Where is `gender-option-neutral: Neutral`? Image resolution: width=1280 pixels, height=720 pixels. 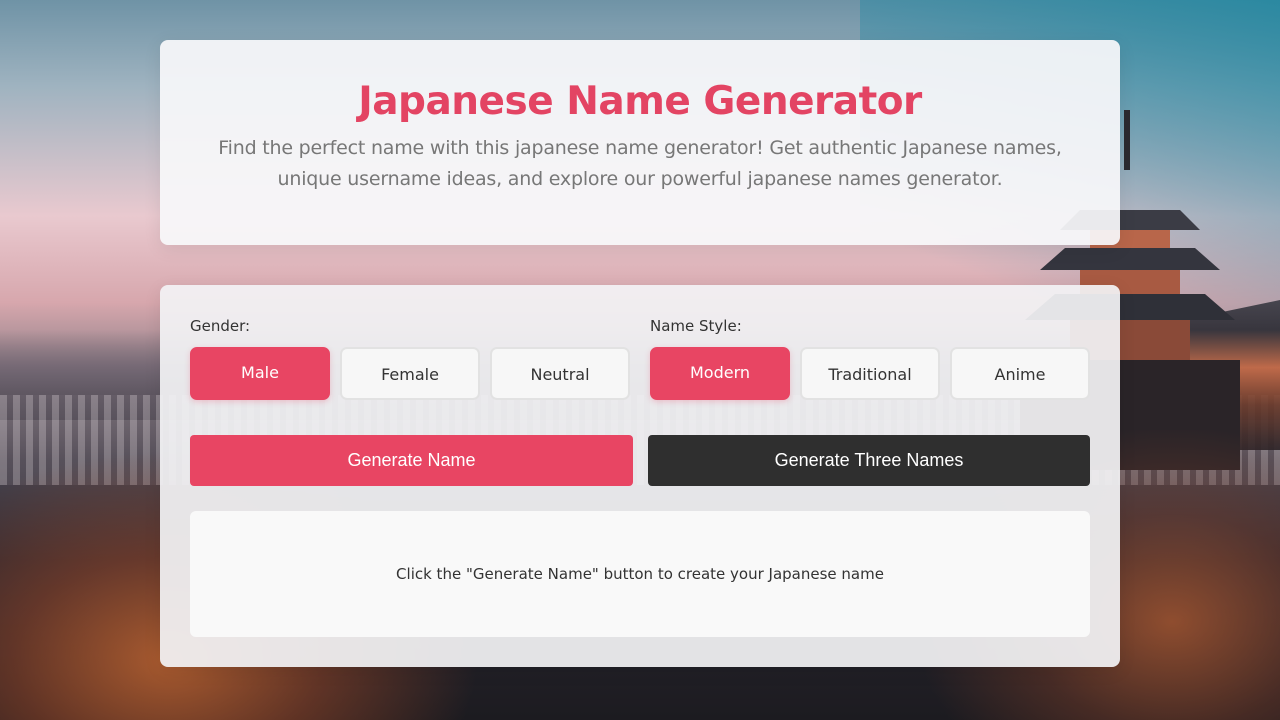 gender-option-neutral: Neutral is located at coordinates (560, 373).